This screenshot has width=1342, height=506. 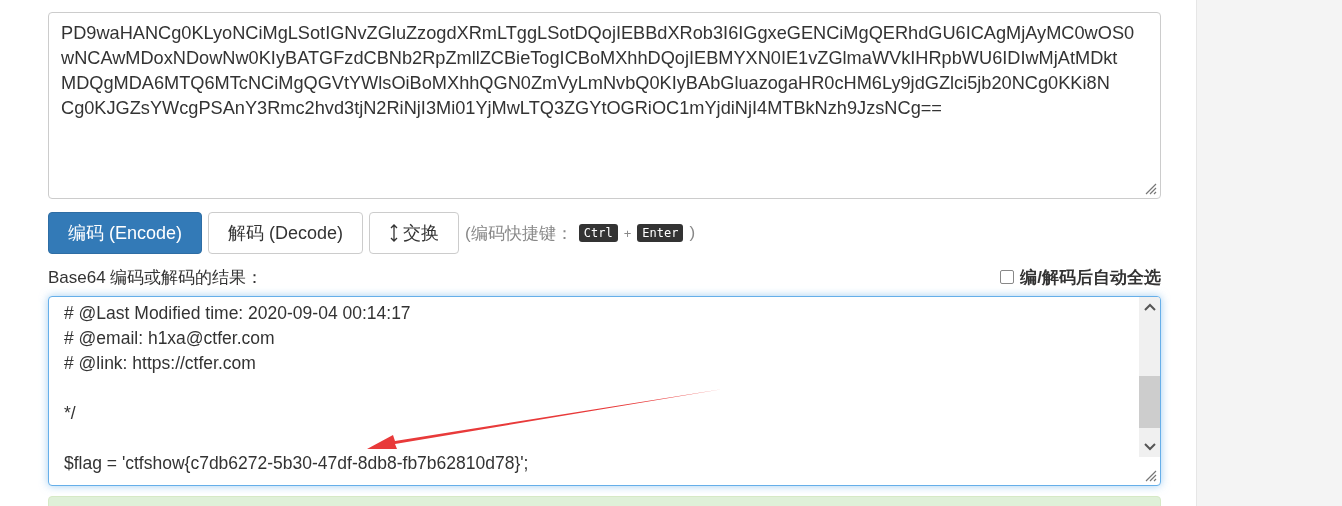 I want to click on code-line: # @Last Modified time: 2020-09-04 00:14:17, so click(x=238, y=313).